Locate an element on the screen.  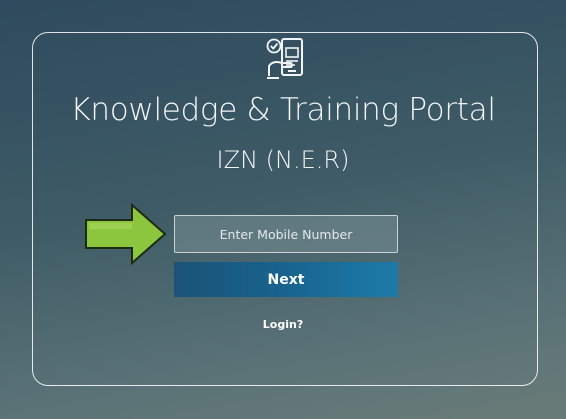
portal-subtitle: IZN (N.E.R) is located at coordinates (283, 160).